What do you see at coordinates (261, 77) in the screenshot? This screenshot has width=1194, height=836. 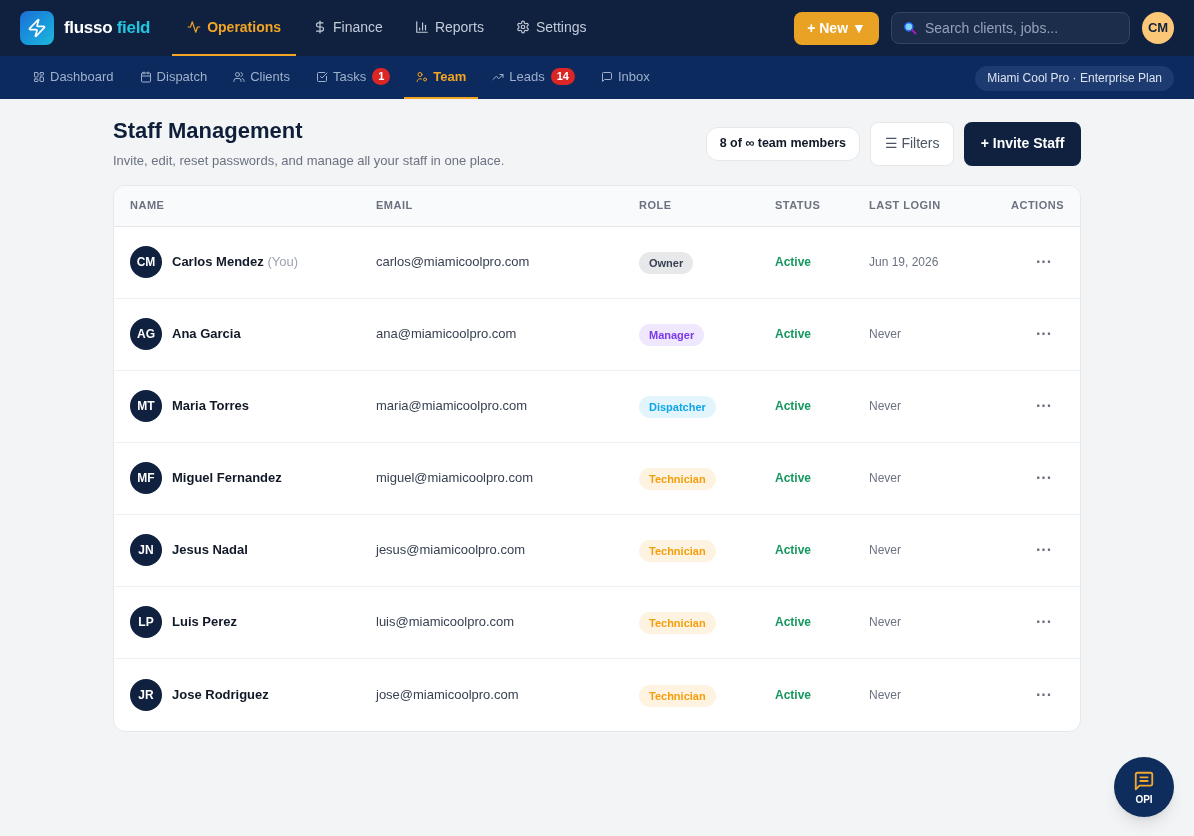 I see `nav-tab: Clients` at bounding box center [261, 77].